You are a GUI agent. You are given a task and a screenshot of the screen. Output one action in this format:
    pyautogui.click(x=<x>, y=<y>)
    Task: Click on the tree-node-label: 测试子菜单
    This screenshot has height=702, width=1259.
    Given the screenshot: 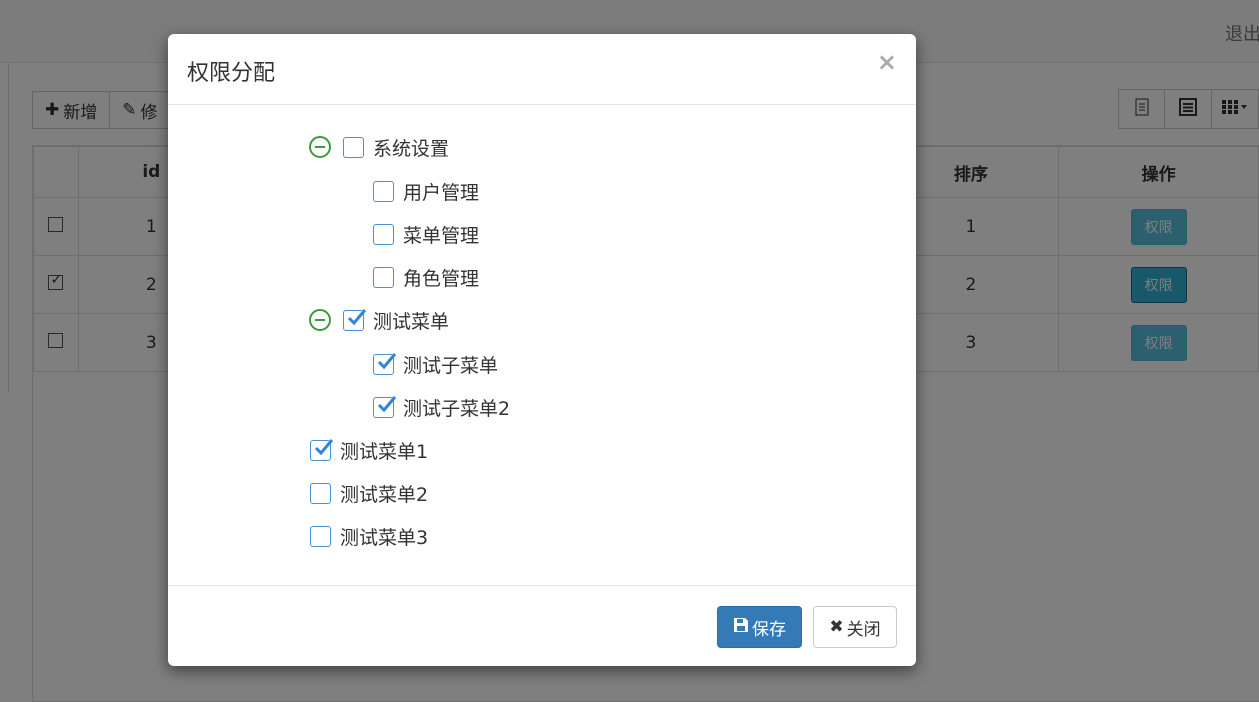 What is the action you would take?
    pyautogui.click(x=451, y=365)
    